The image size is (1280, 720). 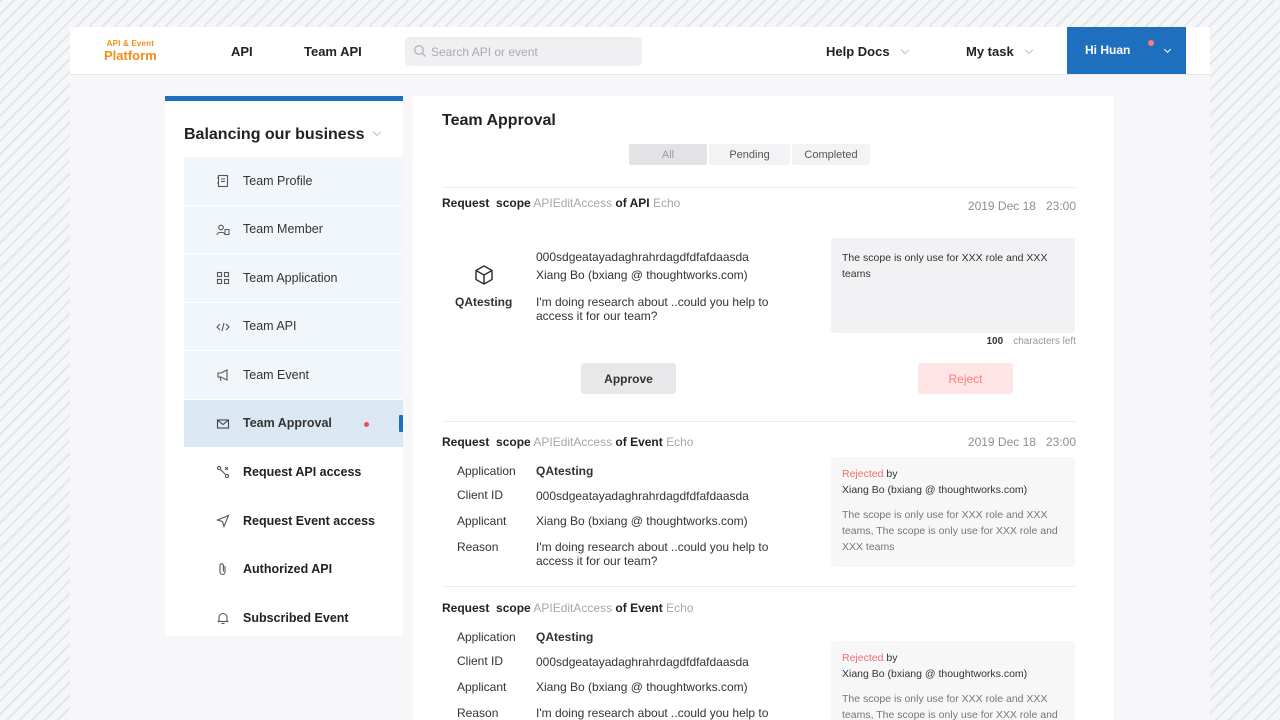 What do you see at coordinates (480, 495) in the screenshot?
I see `client-id-label: Client ID` at bounding box center [480, 495].